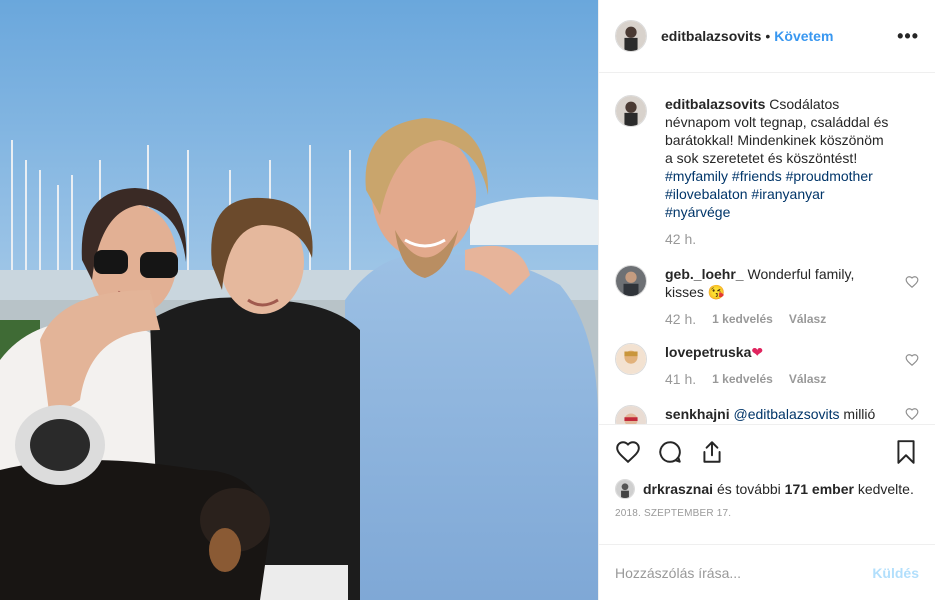 This screenshot has height=600, width=935. I want to click on comment-meta: 41 h. 1 kedvelés Válasz, so click(778, 379).